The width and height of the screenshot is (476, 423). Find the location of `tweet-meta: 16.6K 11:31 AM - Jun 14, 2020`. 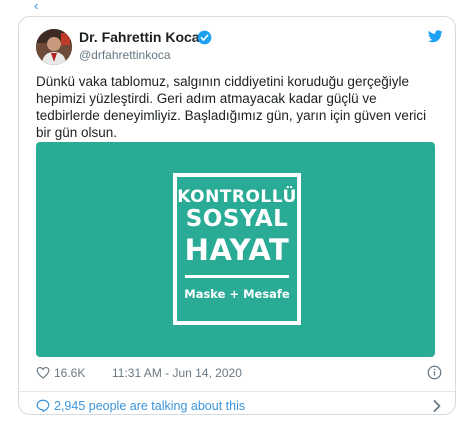

tweet-meta: 16.6K 11:31 AM - Jun 14, 2020 is located at coordinates (239, 373).